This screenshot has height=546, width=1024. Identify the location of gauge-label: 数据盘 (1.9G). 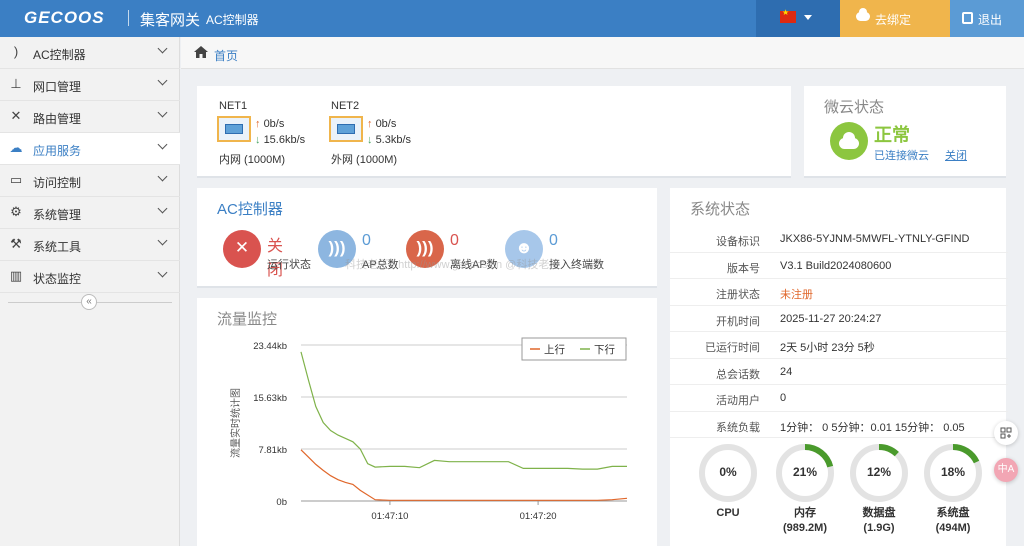
(879, 520).